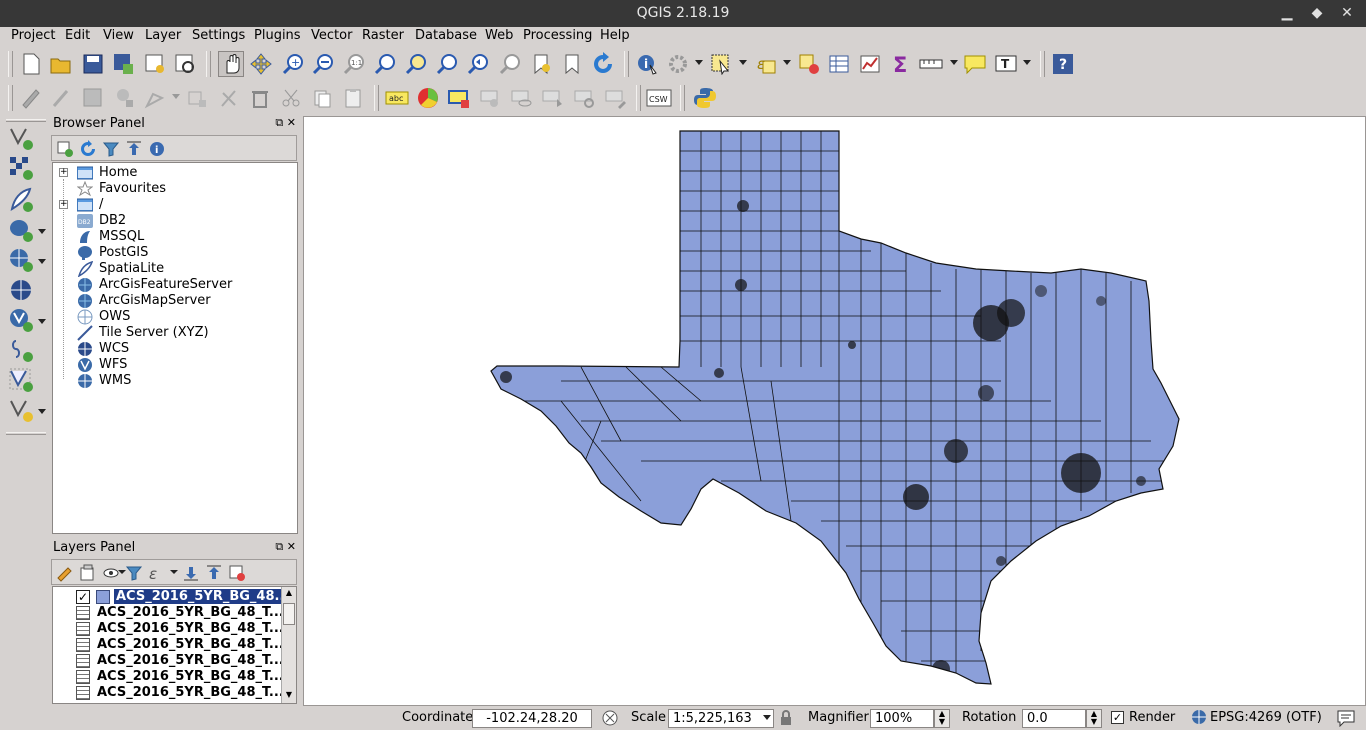 This screenshot has width=1366, height=730. Describe the element at coordinates (175, 253) in the screenshot. I see `tree-item-postgis: PostGIS` at that location.